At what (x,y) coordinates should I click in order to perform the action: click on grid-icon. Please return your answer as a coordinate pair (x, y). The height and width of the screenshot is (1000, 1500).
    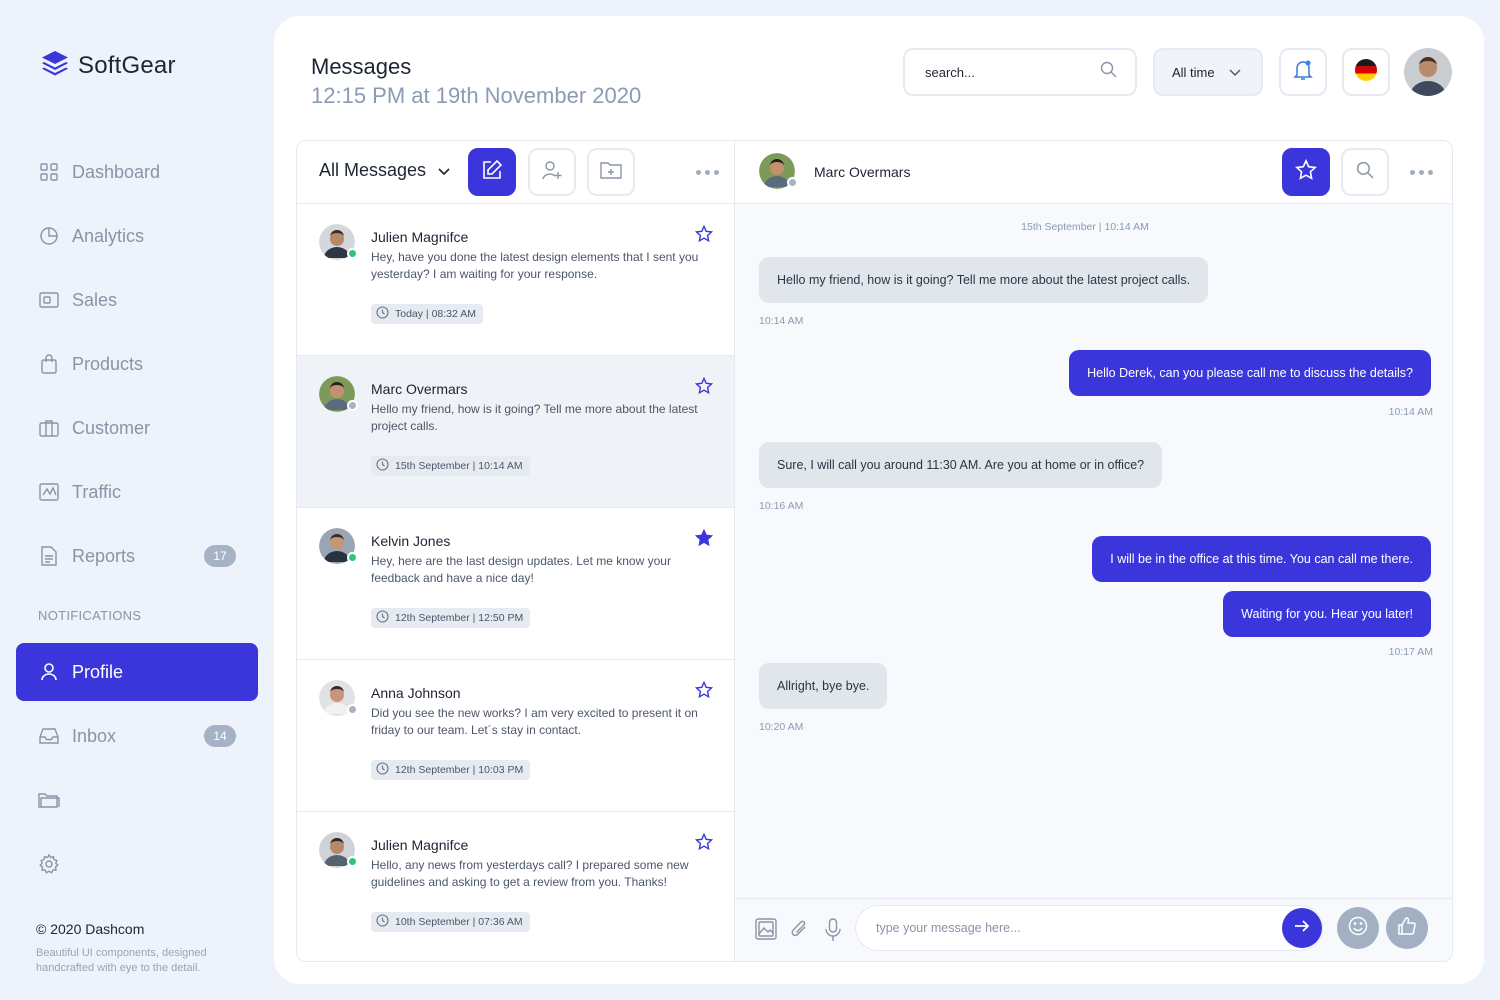
    Looking at the image, I should click on (49, 172).